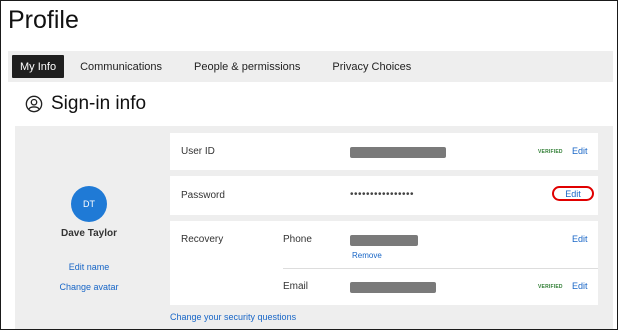 This screenshot has height=332, width=620. What do you see at coordinates (580, 151) in the screenshot?
I see `edit-user-id-button: Edit` at bounding box center [580, 151].